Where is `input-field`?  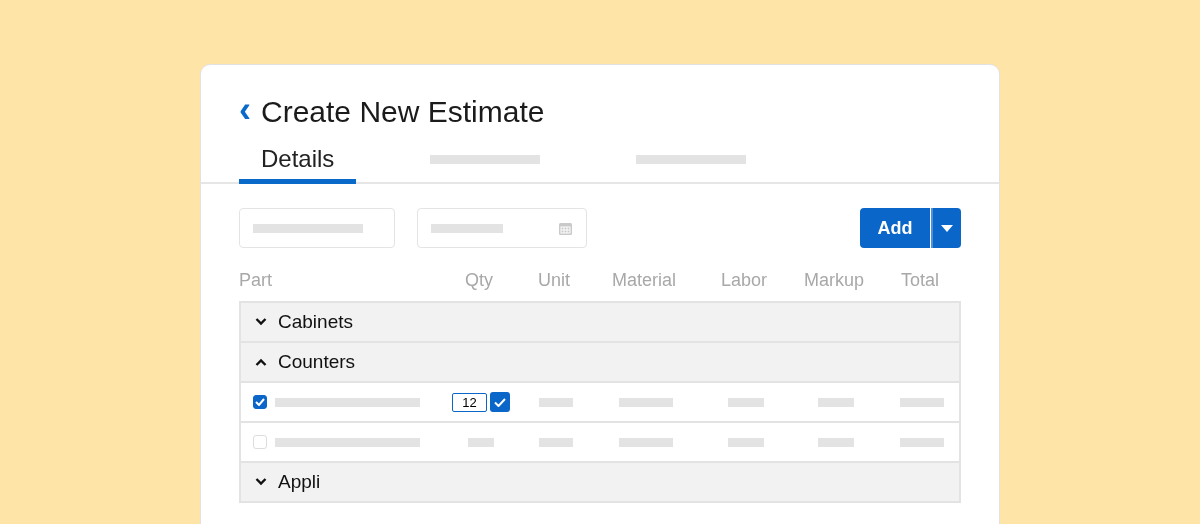 input-field is located at coordinates (317, 228).